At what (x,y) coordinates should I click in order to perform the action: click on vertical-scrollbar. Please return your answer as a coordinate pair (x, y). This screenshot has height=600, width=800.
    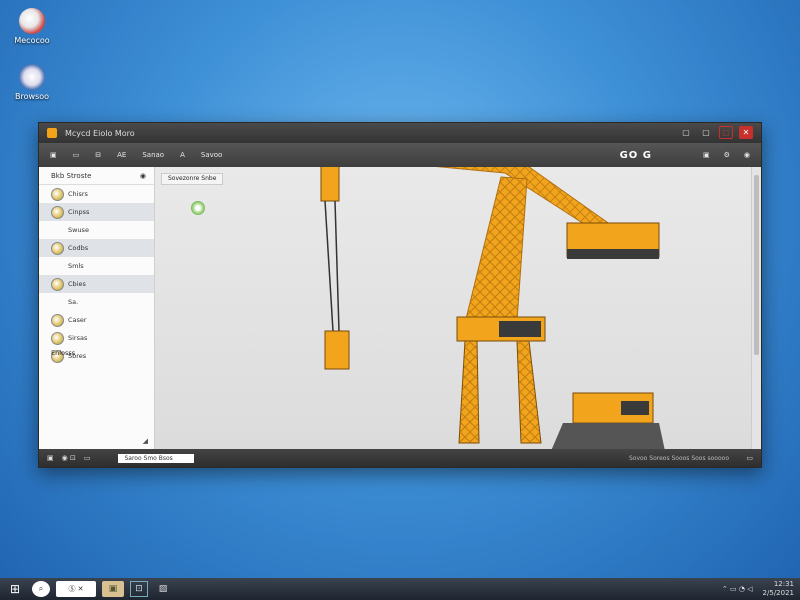
    Looking at the image, I should click on (756, 308).